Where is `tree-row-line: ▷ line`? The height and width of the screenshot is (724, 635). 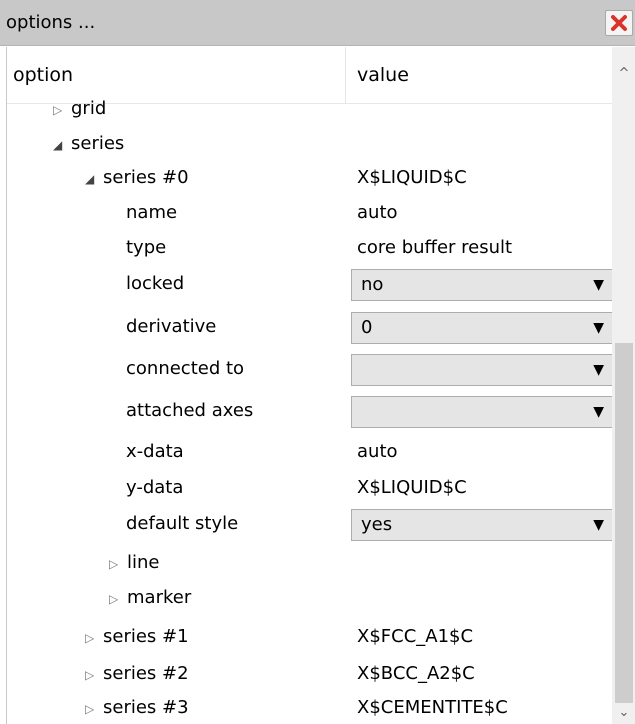
tree-row-line: ▷ line is located at coordinates (309, 563).